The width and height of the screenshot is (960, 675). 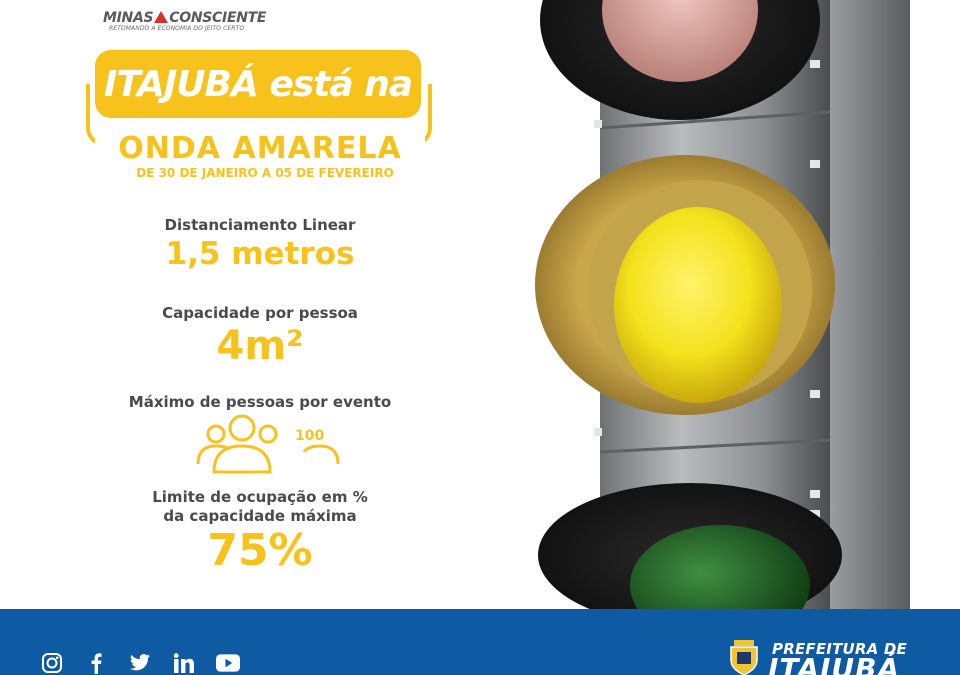 I want to click on max-people-value: 100, so click(x=310, y=436).